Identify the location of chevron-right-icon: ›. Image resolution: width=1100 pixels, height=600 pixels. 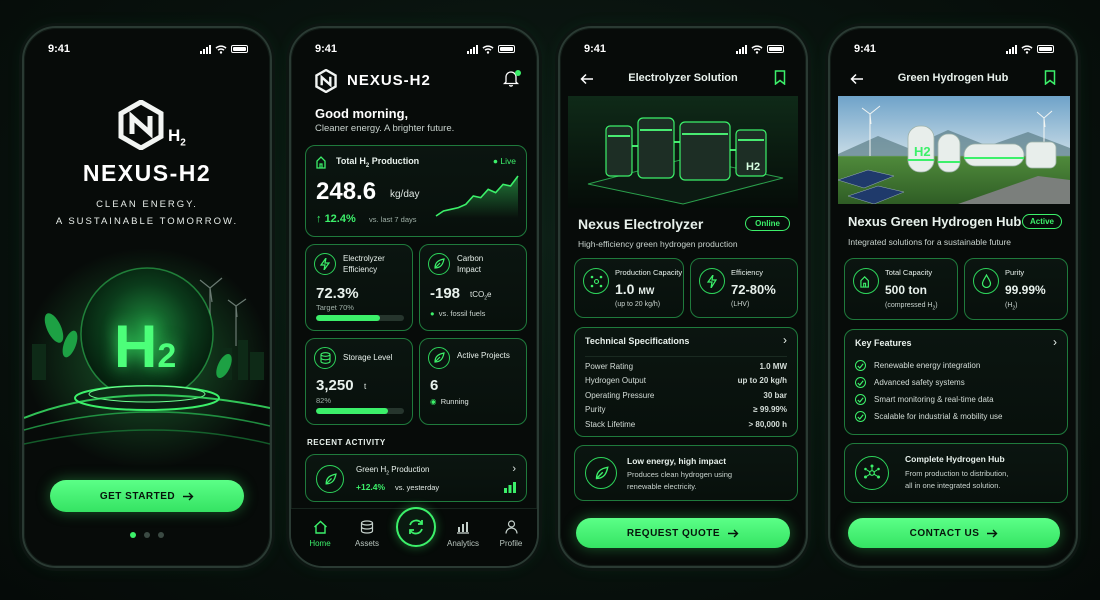
(785, 340).